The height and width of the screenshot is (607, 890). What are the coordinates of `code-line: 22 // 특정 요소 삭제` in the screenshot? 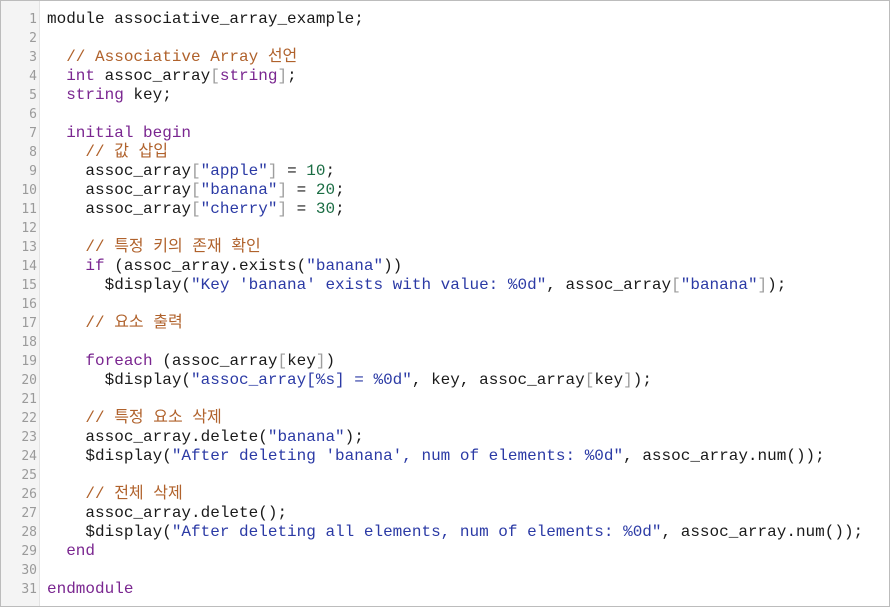 It's located at (445, 418).